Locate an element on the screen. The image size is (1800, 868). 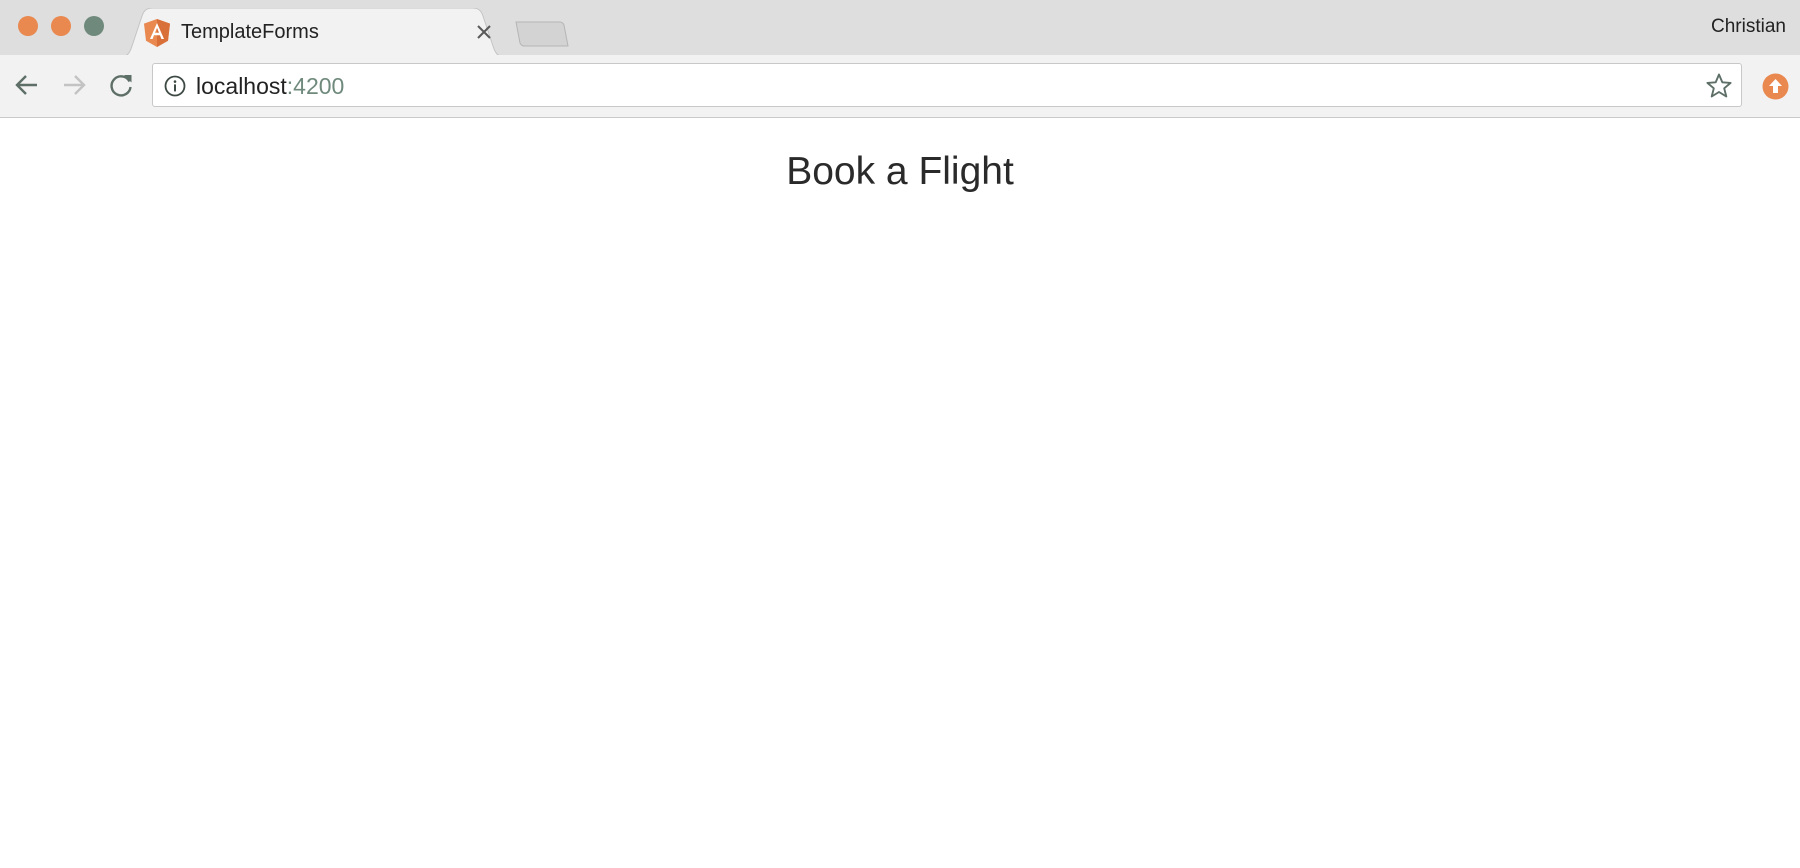
forward-arrow-icon is located at coordinates (74, 85).